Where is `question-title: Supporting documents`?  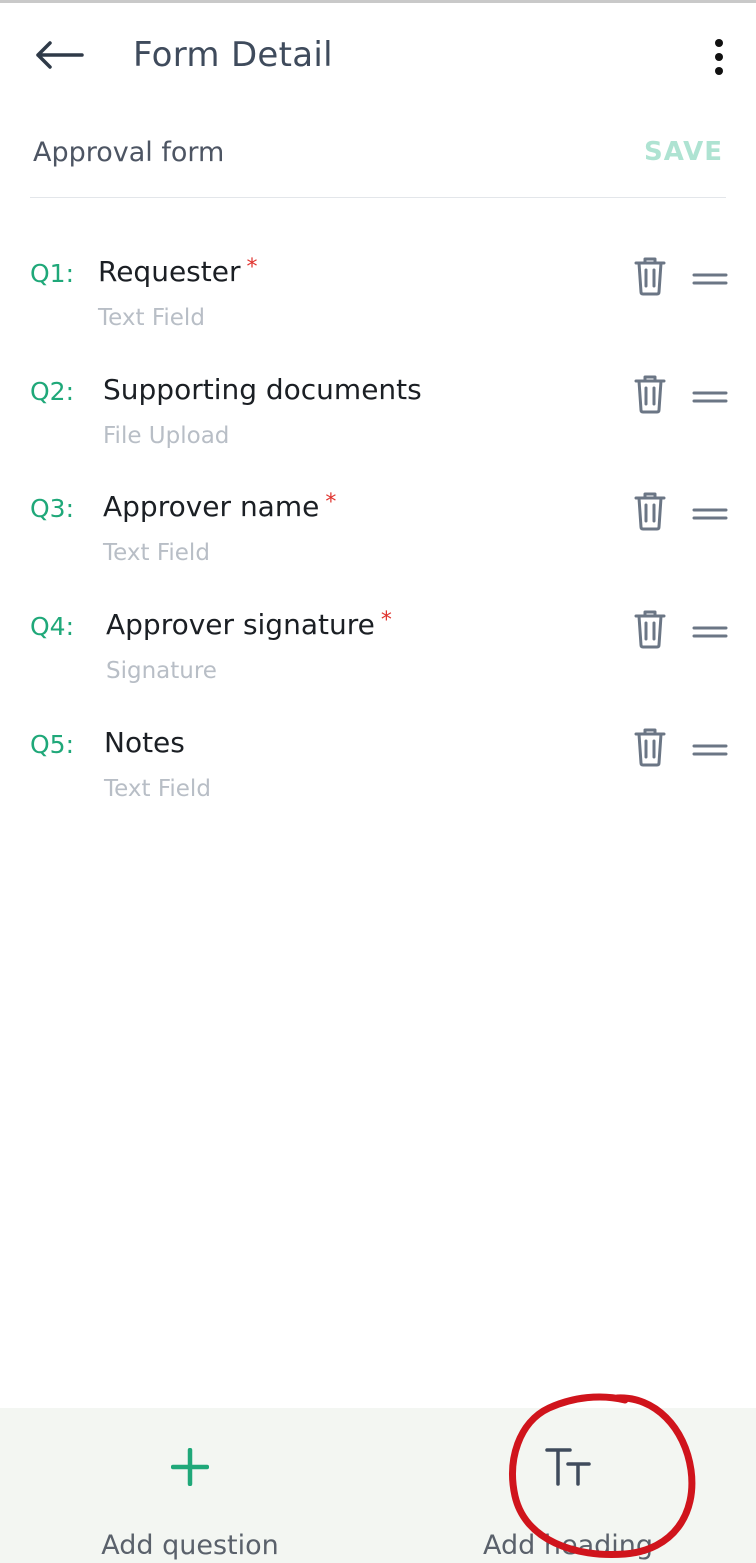 question-title: Supporting documents is located at coordinates (262, 389).